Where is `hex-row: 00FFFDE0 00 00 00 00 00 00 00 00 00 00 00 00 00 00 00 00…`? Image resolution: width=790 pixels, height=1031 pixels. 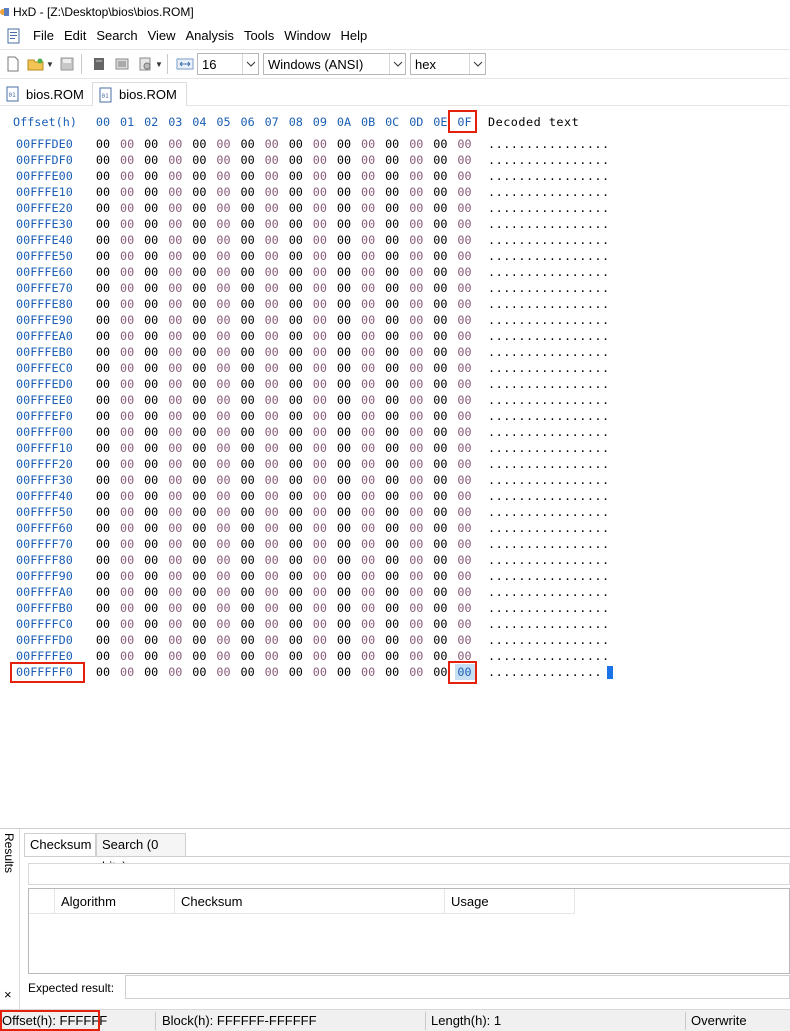 hex-row: 00FFFDE0 00 00 00 00 00 00 00 00 00 00 00 00 00 00 00 00… is located at coordinates (395, 144).